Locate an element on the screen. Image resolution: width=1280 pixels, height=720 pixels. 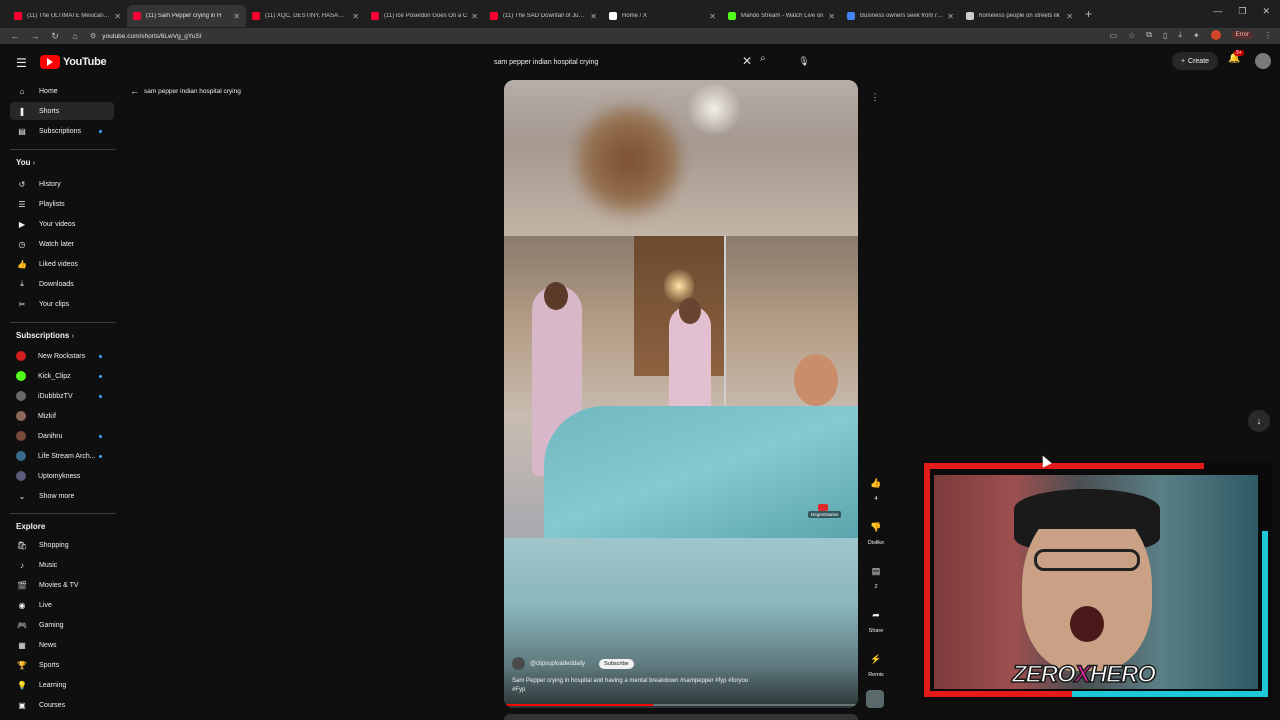
like-button: 👍 4 is located at coordinates (876, 487).